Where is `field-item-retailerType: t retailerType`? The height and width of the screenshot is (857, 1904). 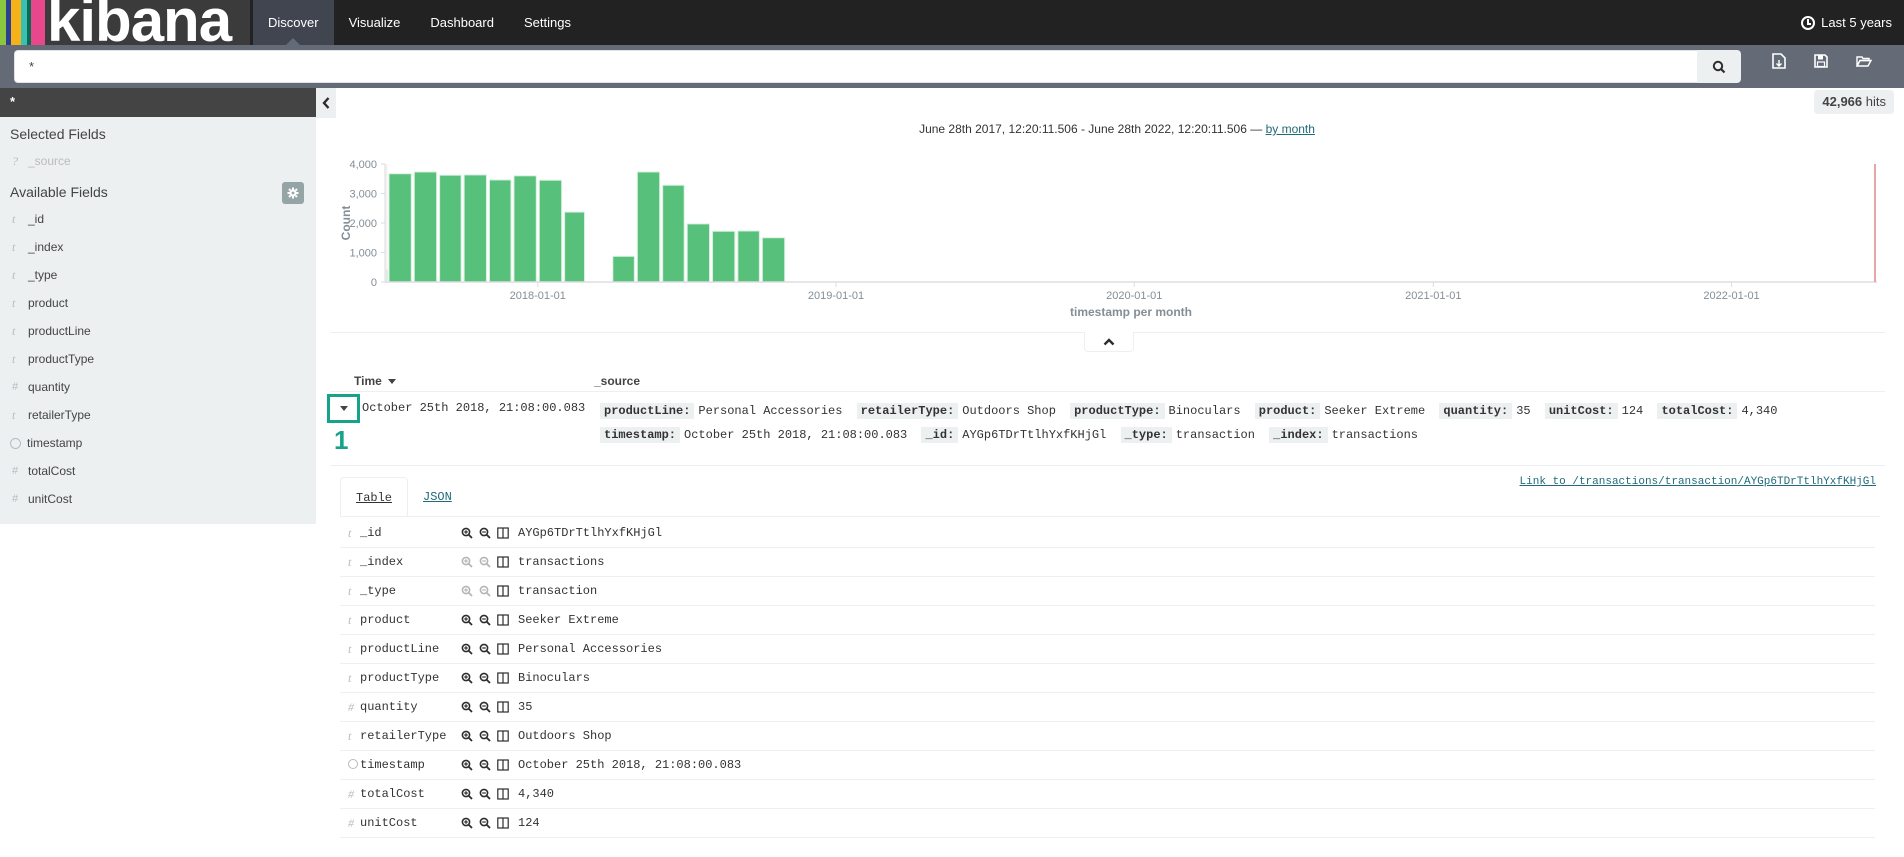 field-item-retailerType: t retailerType is located at coordinates (158, 415).